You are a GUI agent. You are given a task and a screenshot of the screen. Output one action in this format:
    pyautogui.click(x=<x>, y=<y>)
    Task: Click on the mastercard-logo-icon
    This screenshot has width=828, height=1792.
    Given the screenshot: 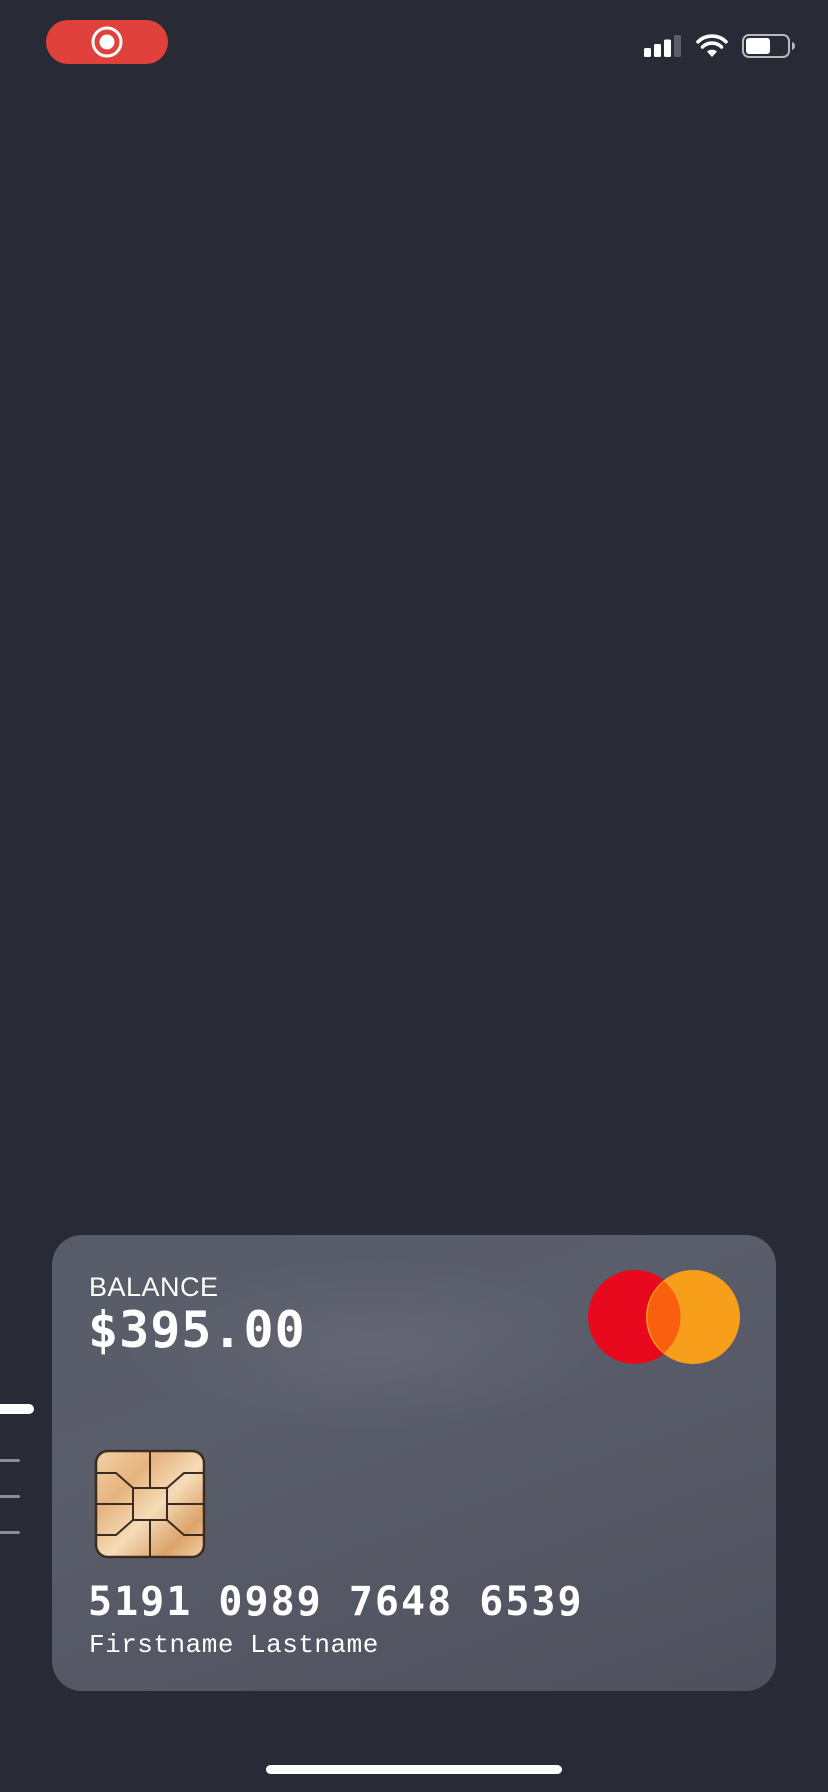 What is the action you would take?
    pyautogui.click(x=664, y=1317)
    